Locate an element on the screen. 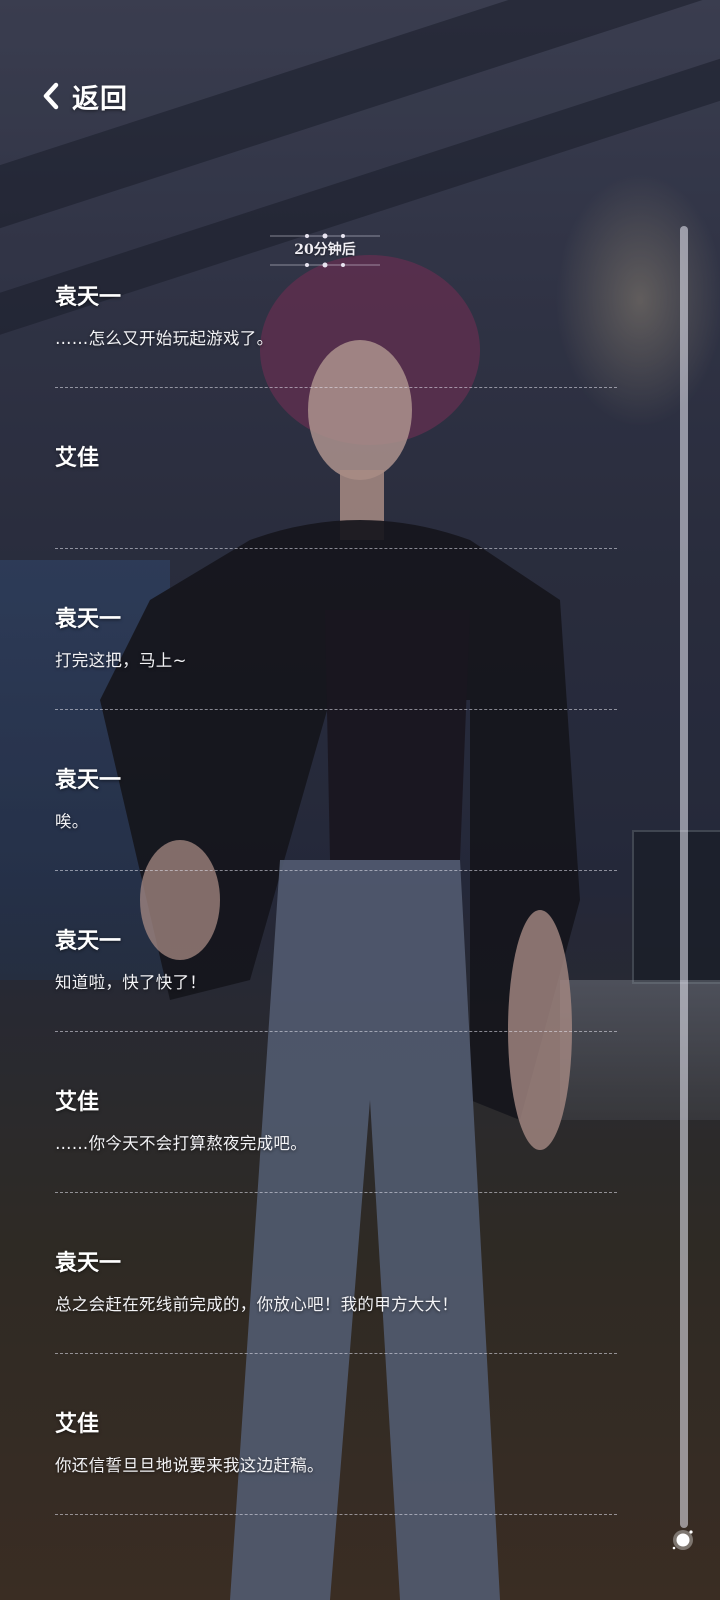  dialogue-text: 打完这把，马上~ is located at coordinates (121, 660).